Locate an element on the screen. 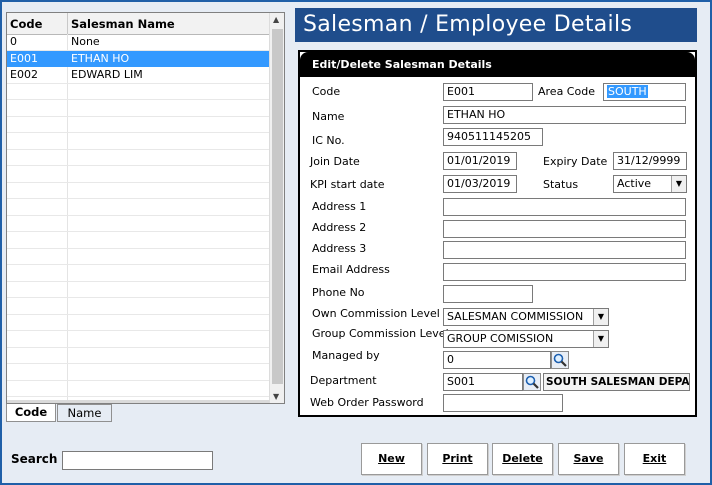 Image resolution: width=712 pixels, height=485 pixels. code-field: E001 is located at coordinates (488, 92).